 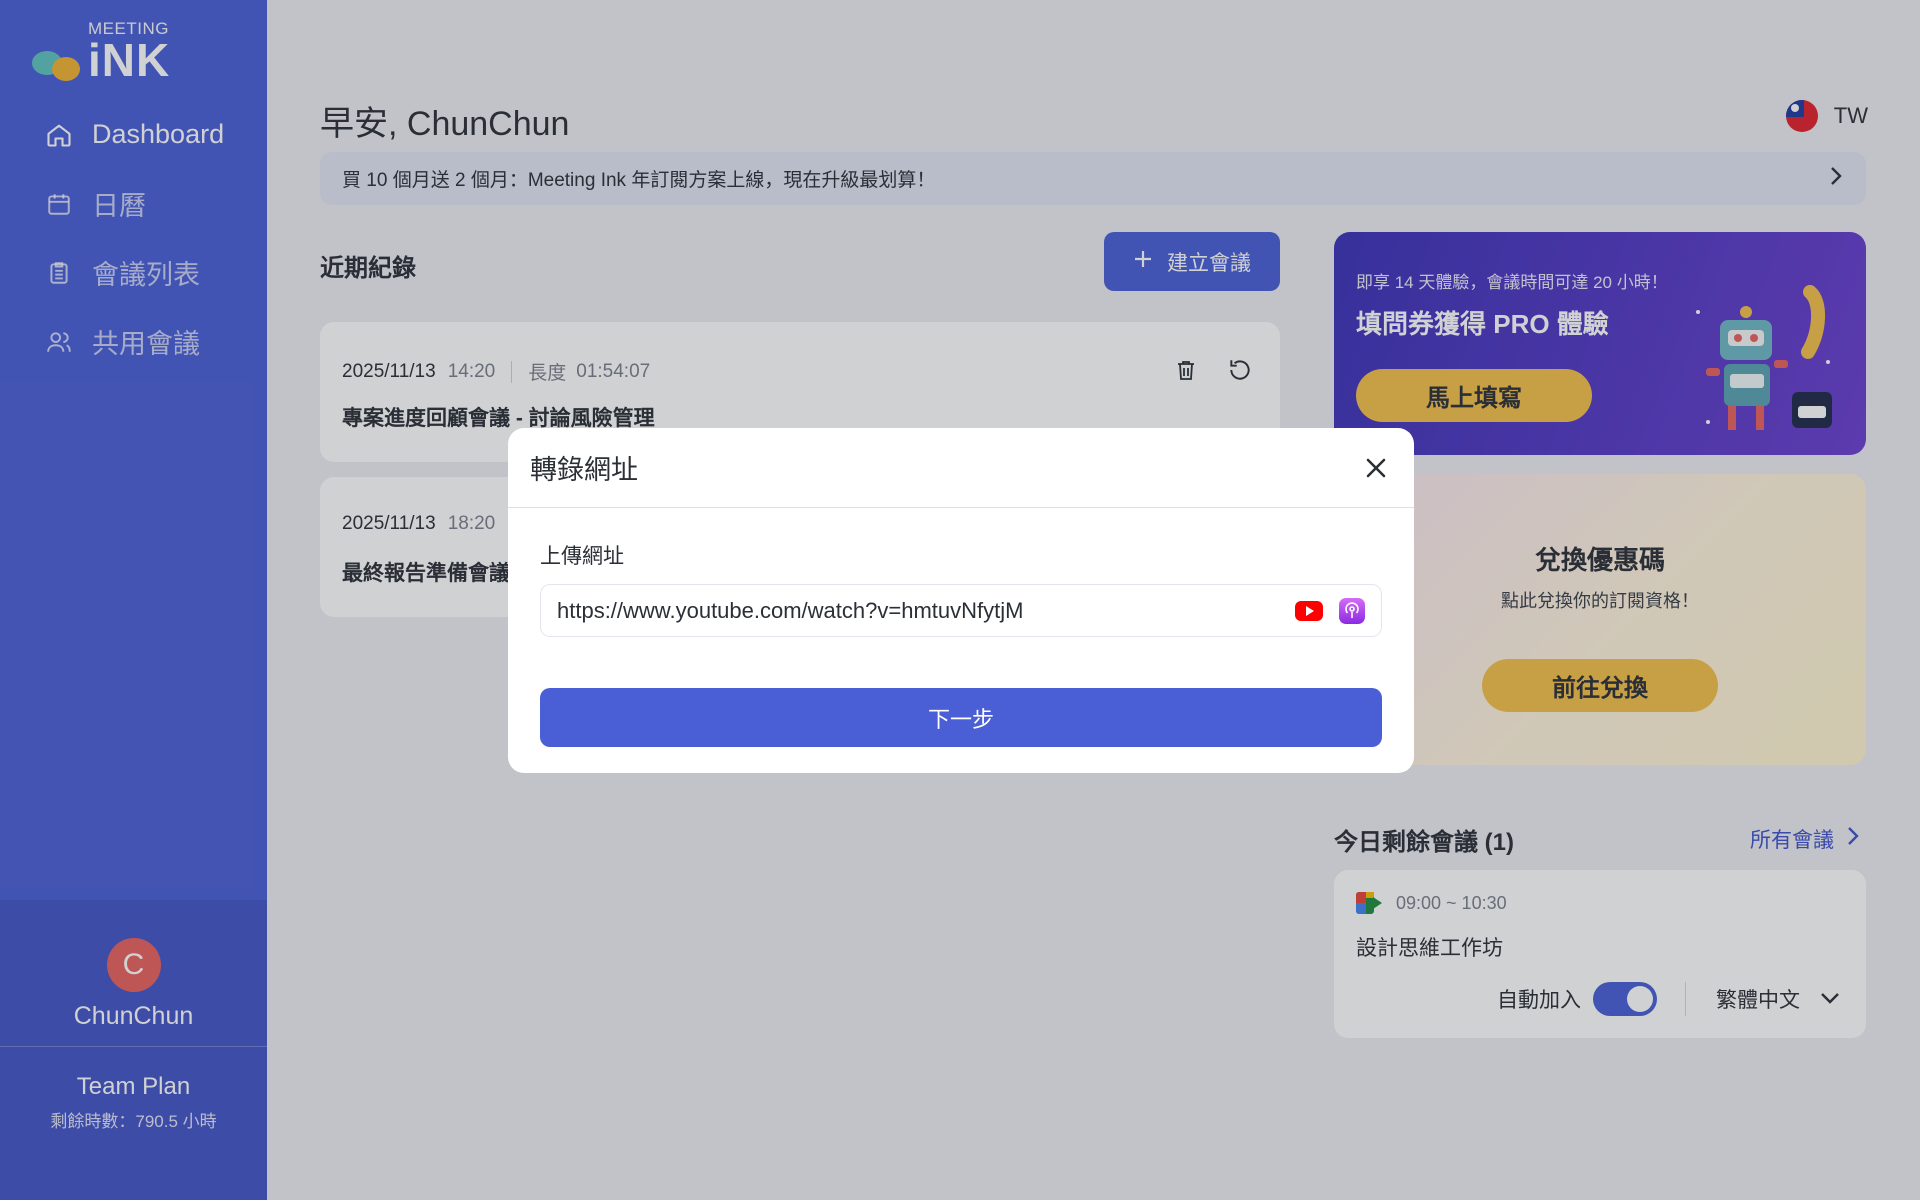 What do you see at coordinates (961, 717) in the screenshot?
I see `next-step-button: 下一步` at bounding box center [961, 717].